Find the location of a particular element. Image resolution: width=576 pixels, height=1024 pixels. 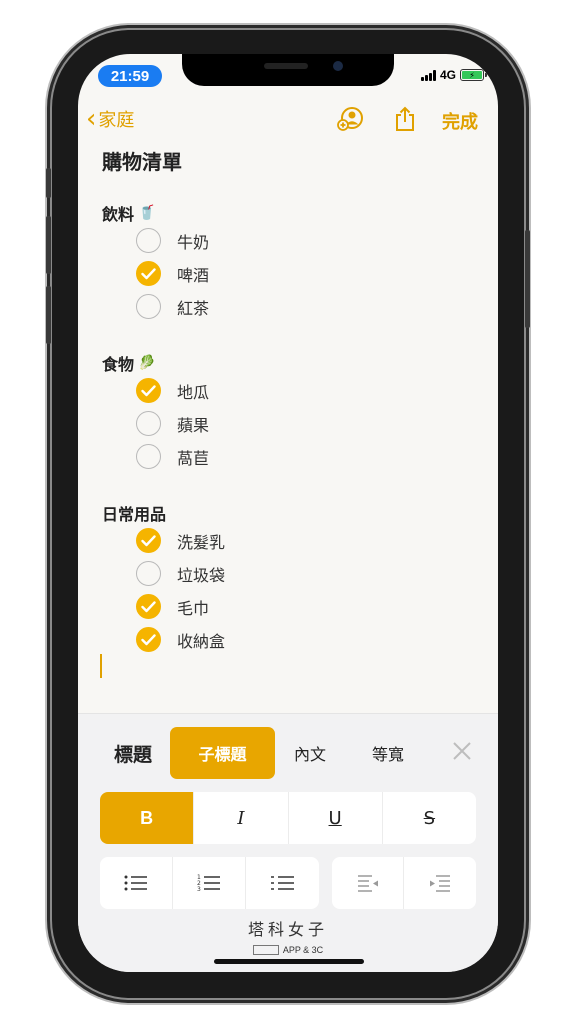

charging-bolt-icon: ⚡ is located at coordinates (472, 75).